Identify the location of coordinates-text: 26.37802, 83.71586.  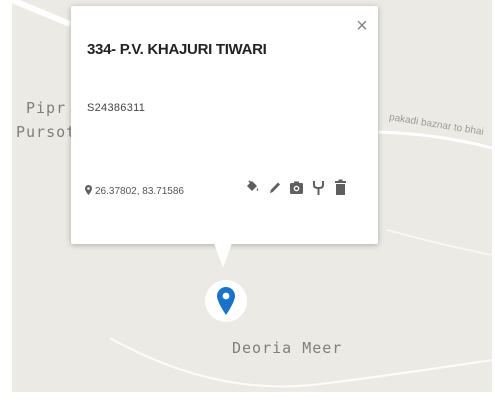
(139, 192).